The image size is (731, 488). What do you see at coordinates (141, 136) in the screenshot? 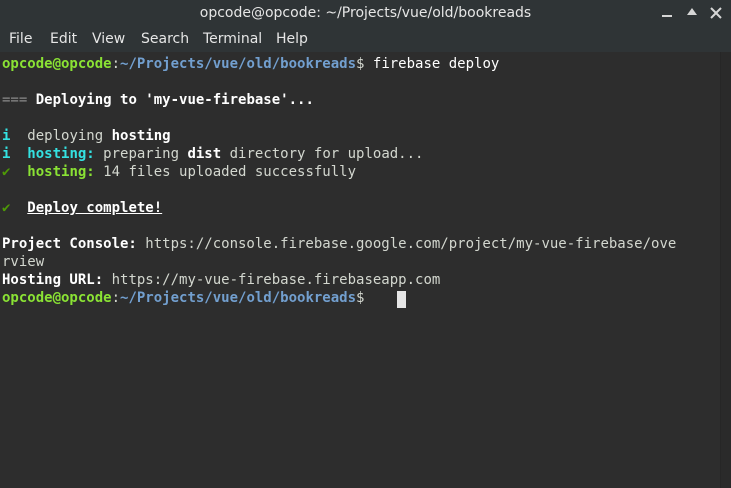
I see `deploying-target: hosting` at bounding box center [141, 136].